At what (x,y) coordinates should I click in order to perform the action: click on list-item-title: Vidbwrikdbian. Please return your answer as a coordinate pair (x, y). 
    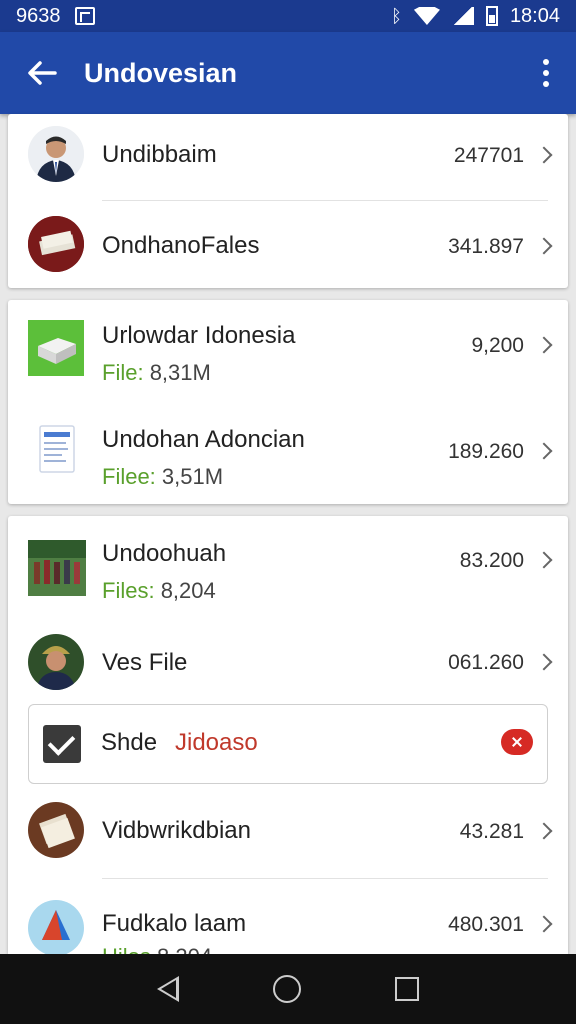
    Looking at the image, I should click on (176, 830).